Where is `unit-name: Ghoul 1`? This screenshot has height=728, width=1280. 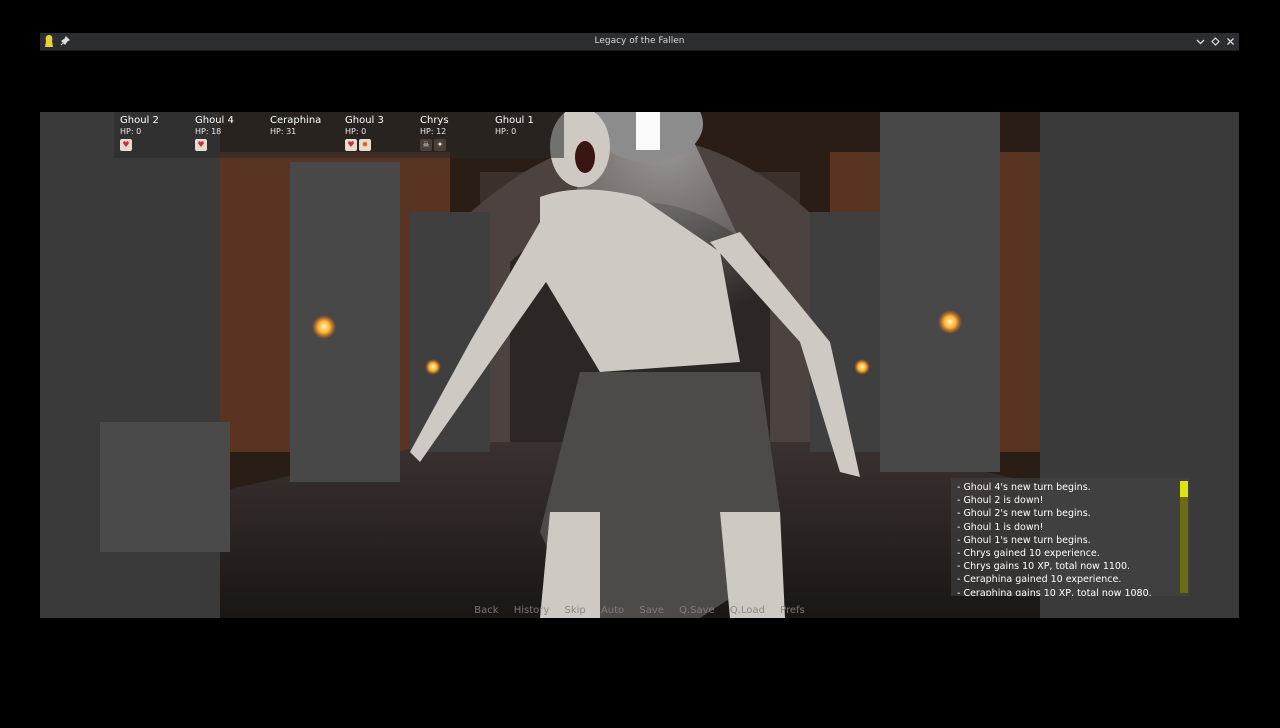 unit-name: Ghoul 1 is located at coordinates (514, 120).